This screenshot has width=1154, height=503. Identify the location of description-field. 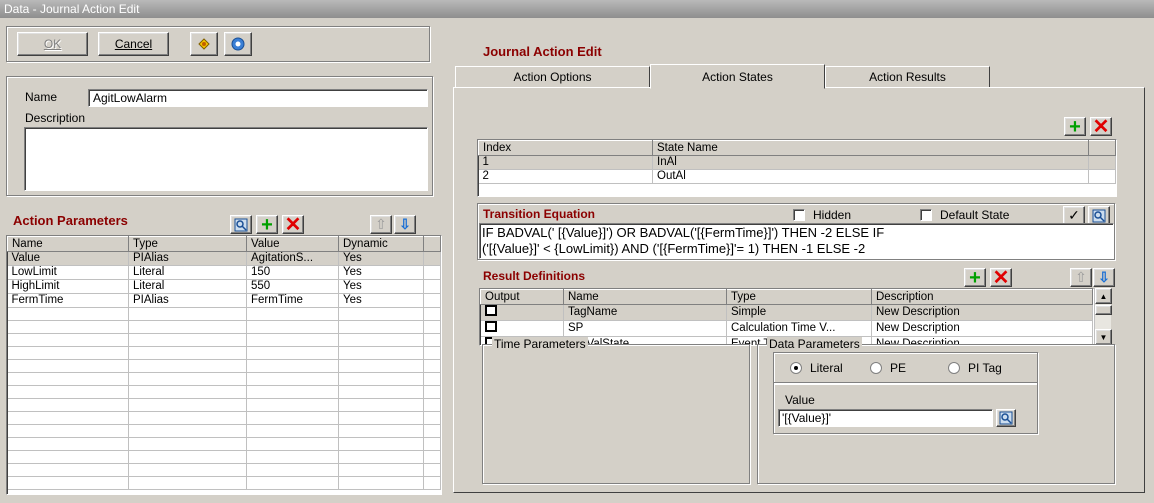
(226, 159).